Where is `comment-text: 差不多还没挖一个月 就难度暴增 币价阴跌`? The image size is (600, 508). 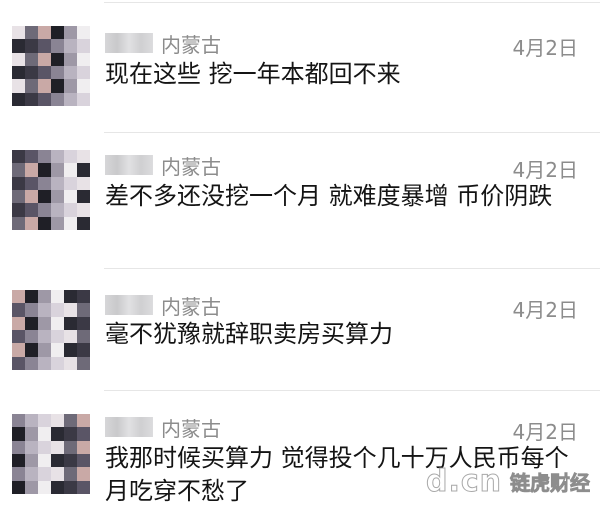 comment-text: 差不多还没挖一个月 就难度暴增 币价阴跌 is located at coordinates (329, 196).